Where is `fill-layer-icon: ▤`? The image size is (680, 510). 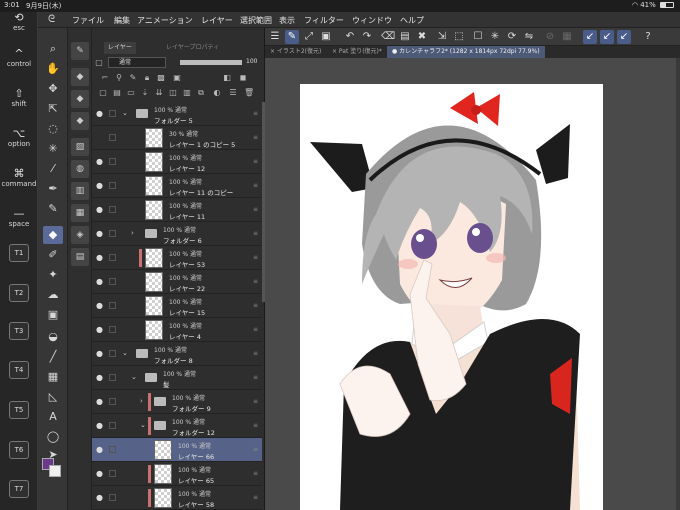 fill-layer-icon: ▤ is located at coordinates (405, 37).